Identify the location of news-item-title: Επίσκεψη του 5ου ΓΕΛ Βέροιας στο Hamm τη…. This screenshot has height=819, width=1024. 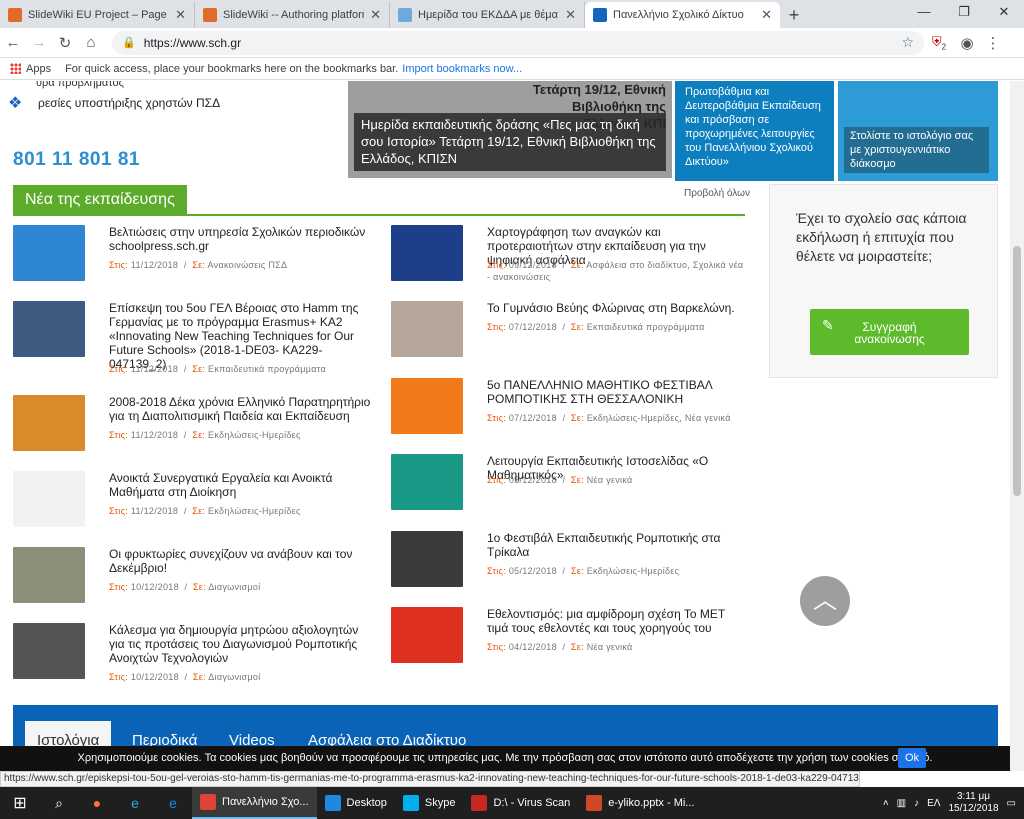
(240, 336).